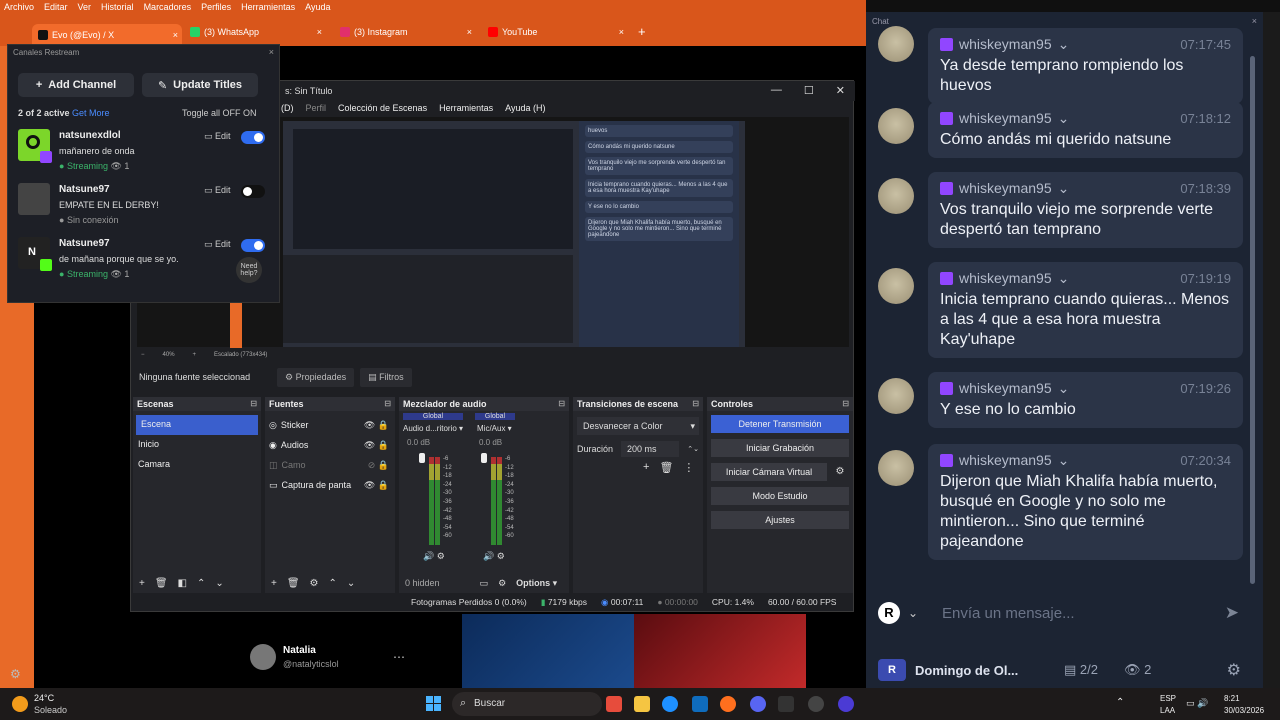  Describe the element at coordinates (536, 583) in the screenshot. I see `options-dropdown: Options ▾` at that location.